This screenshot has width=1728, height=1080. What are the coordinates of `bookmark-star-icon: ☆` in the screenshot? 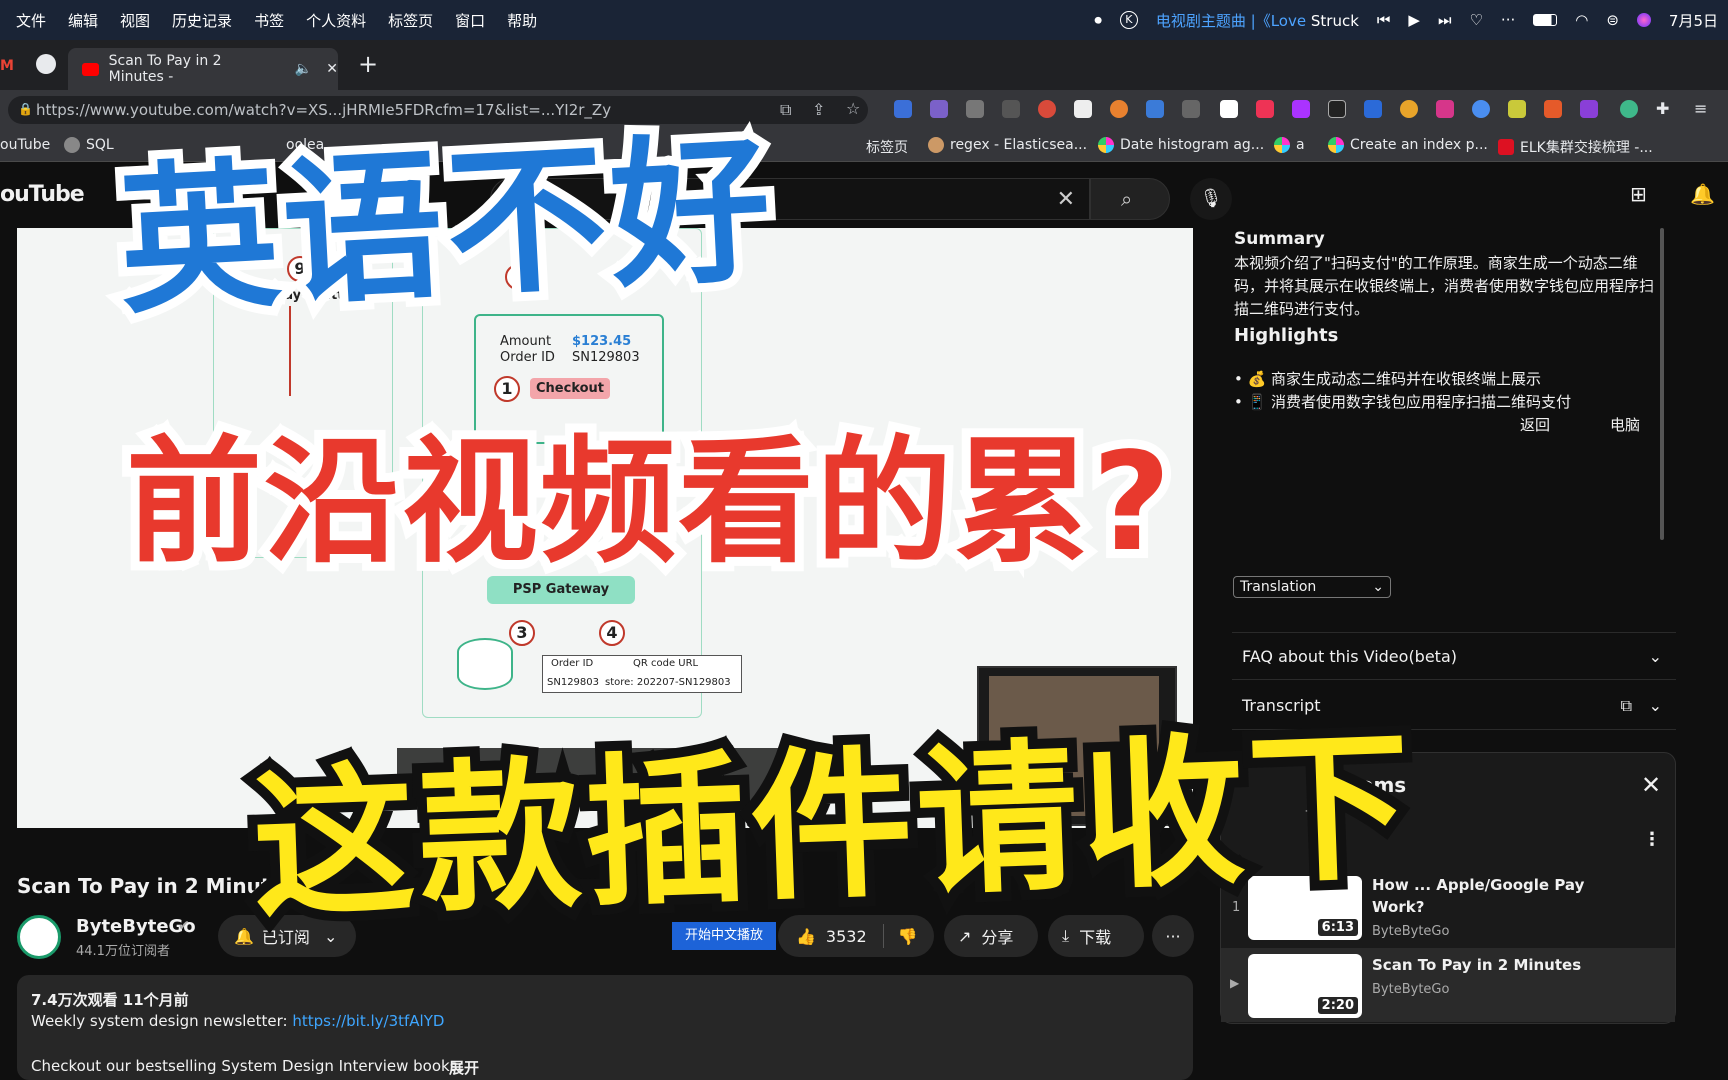 It's located at (853, 108).